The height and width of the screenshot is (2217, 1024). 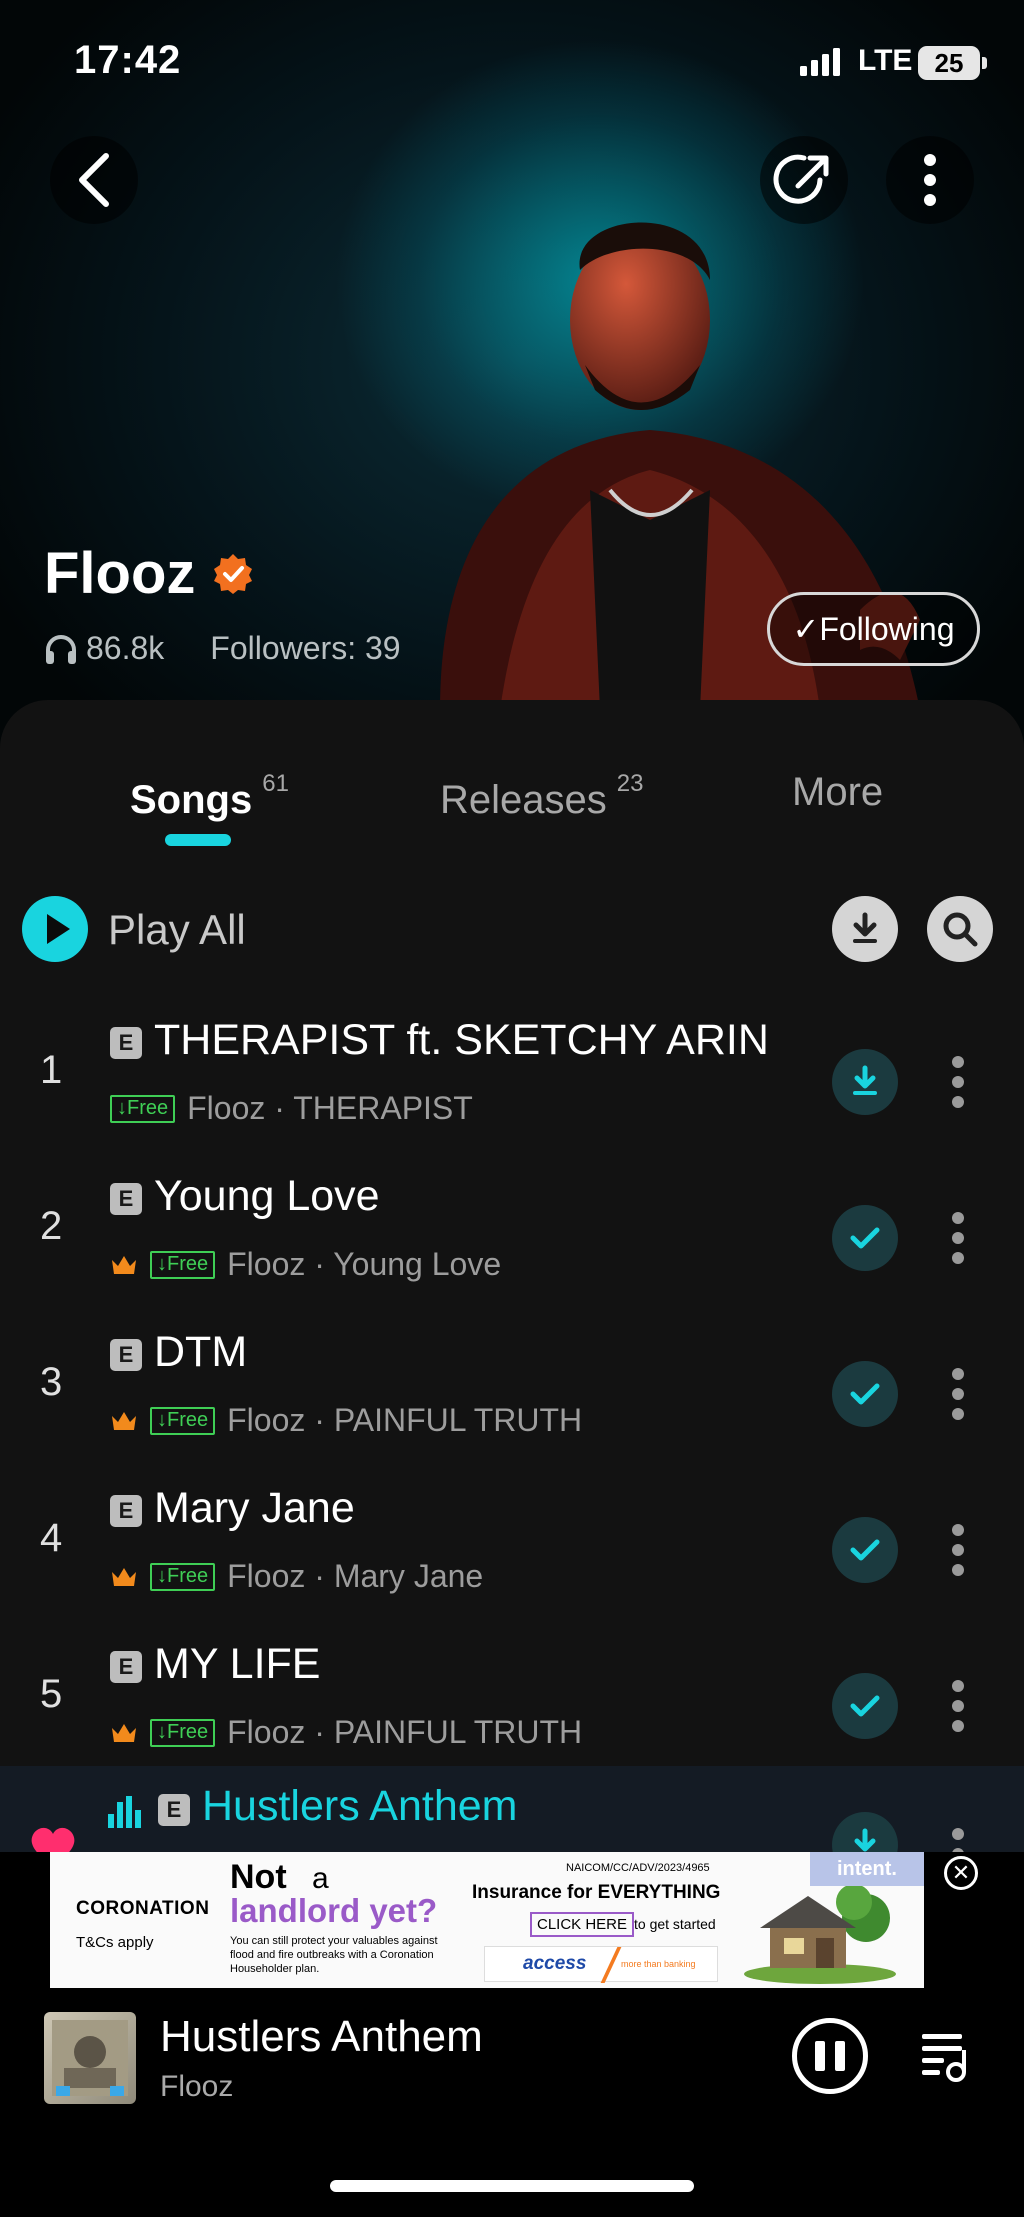 I want to click on artist-stats: 86.8k Followers: 39, so click(x=222, y=648).